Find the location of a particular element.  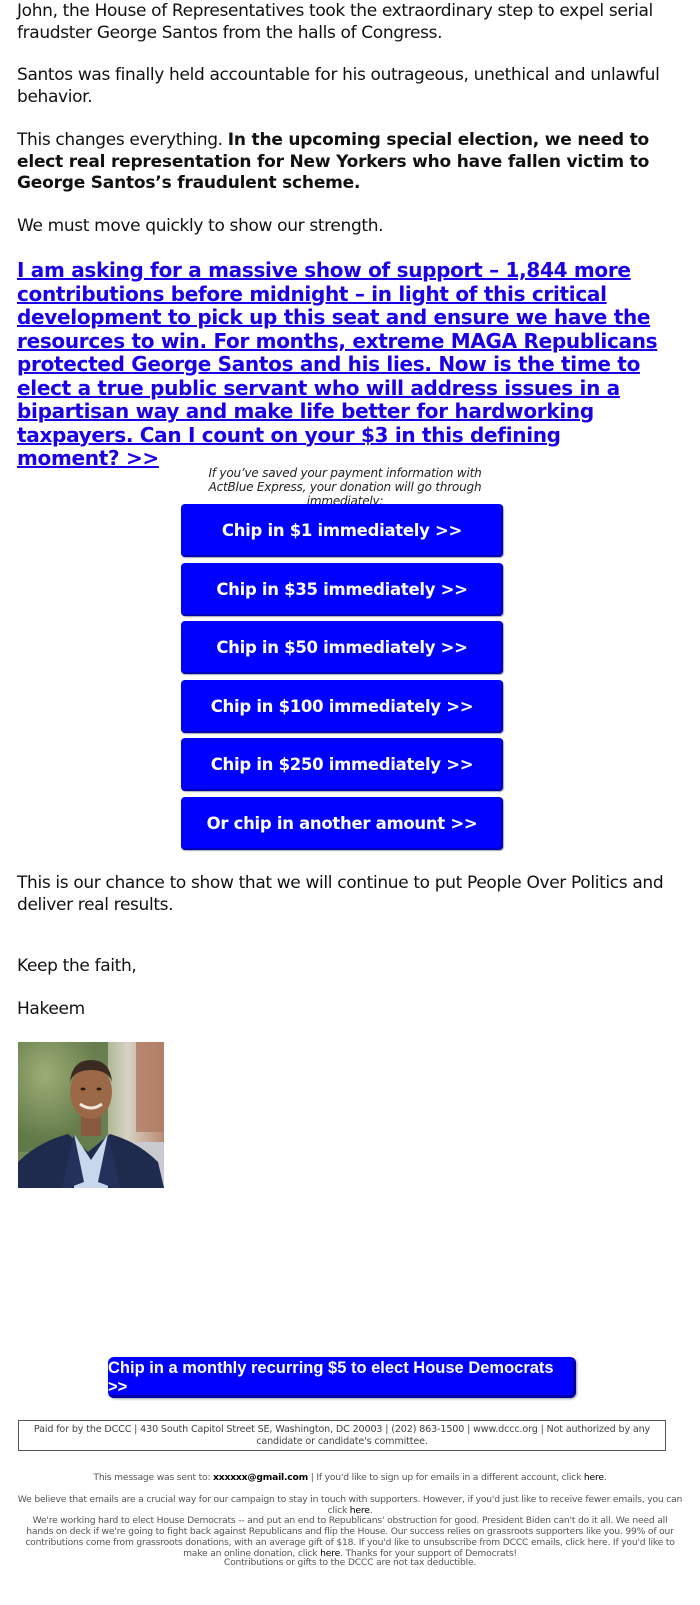

portrait-image is located at coordinates (91, 1115).